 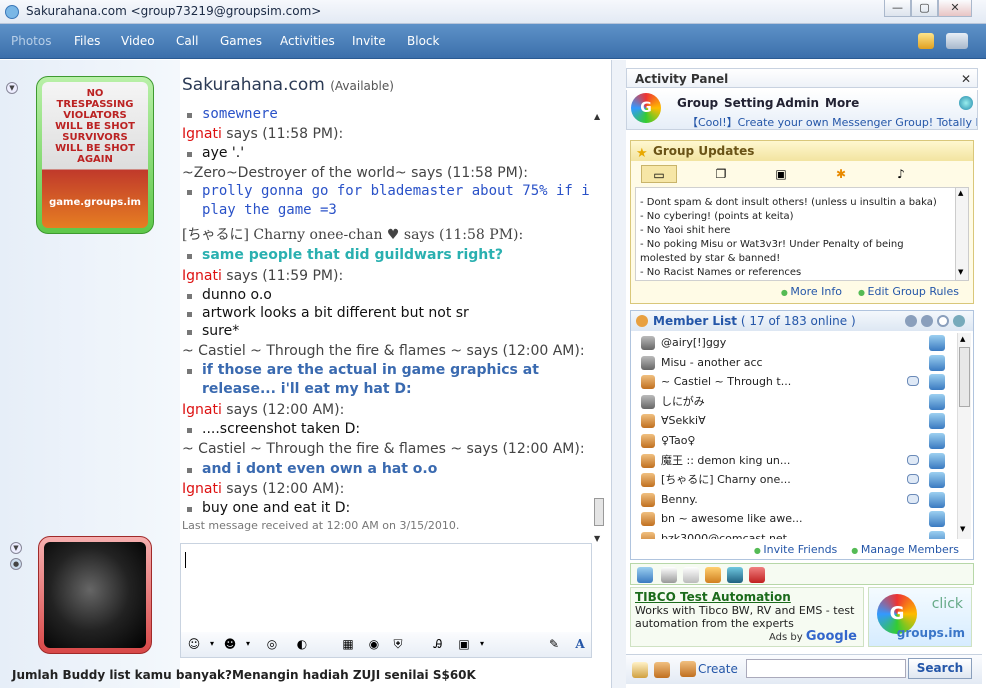 I want to click on member-row: @airy[!]ggy, so click(x=793, y=343).